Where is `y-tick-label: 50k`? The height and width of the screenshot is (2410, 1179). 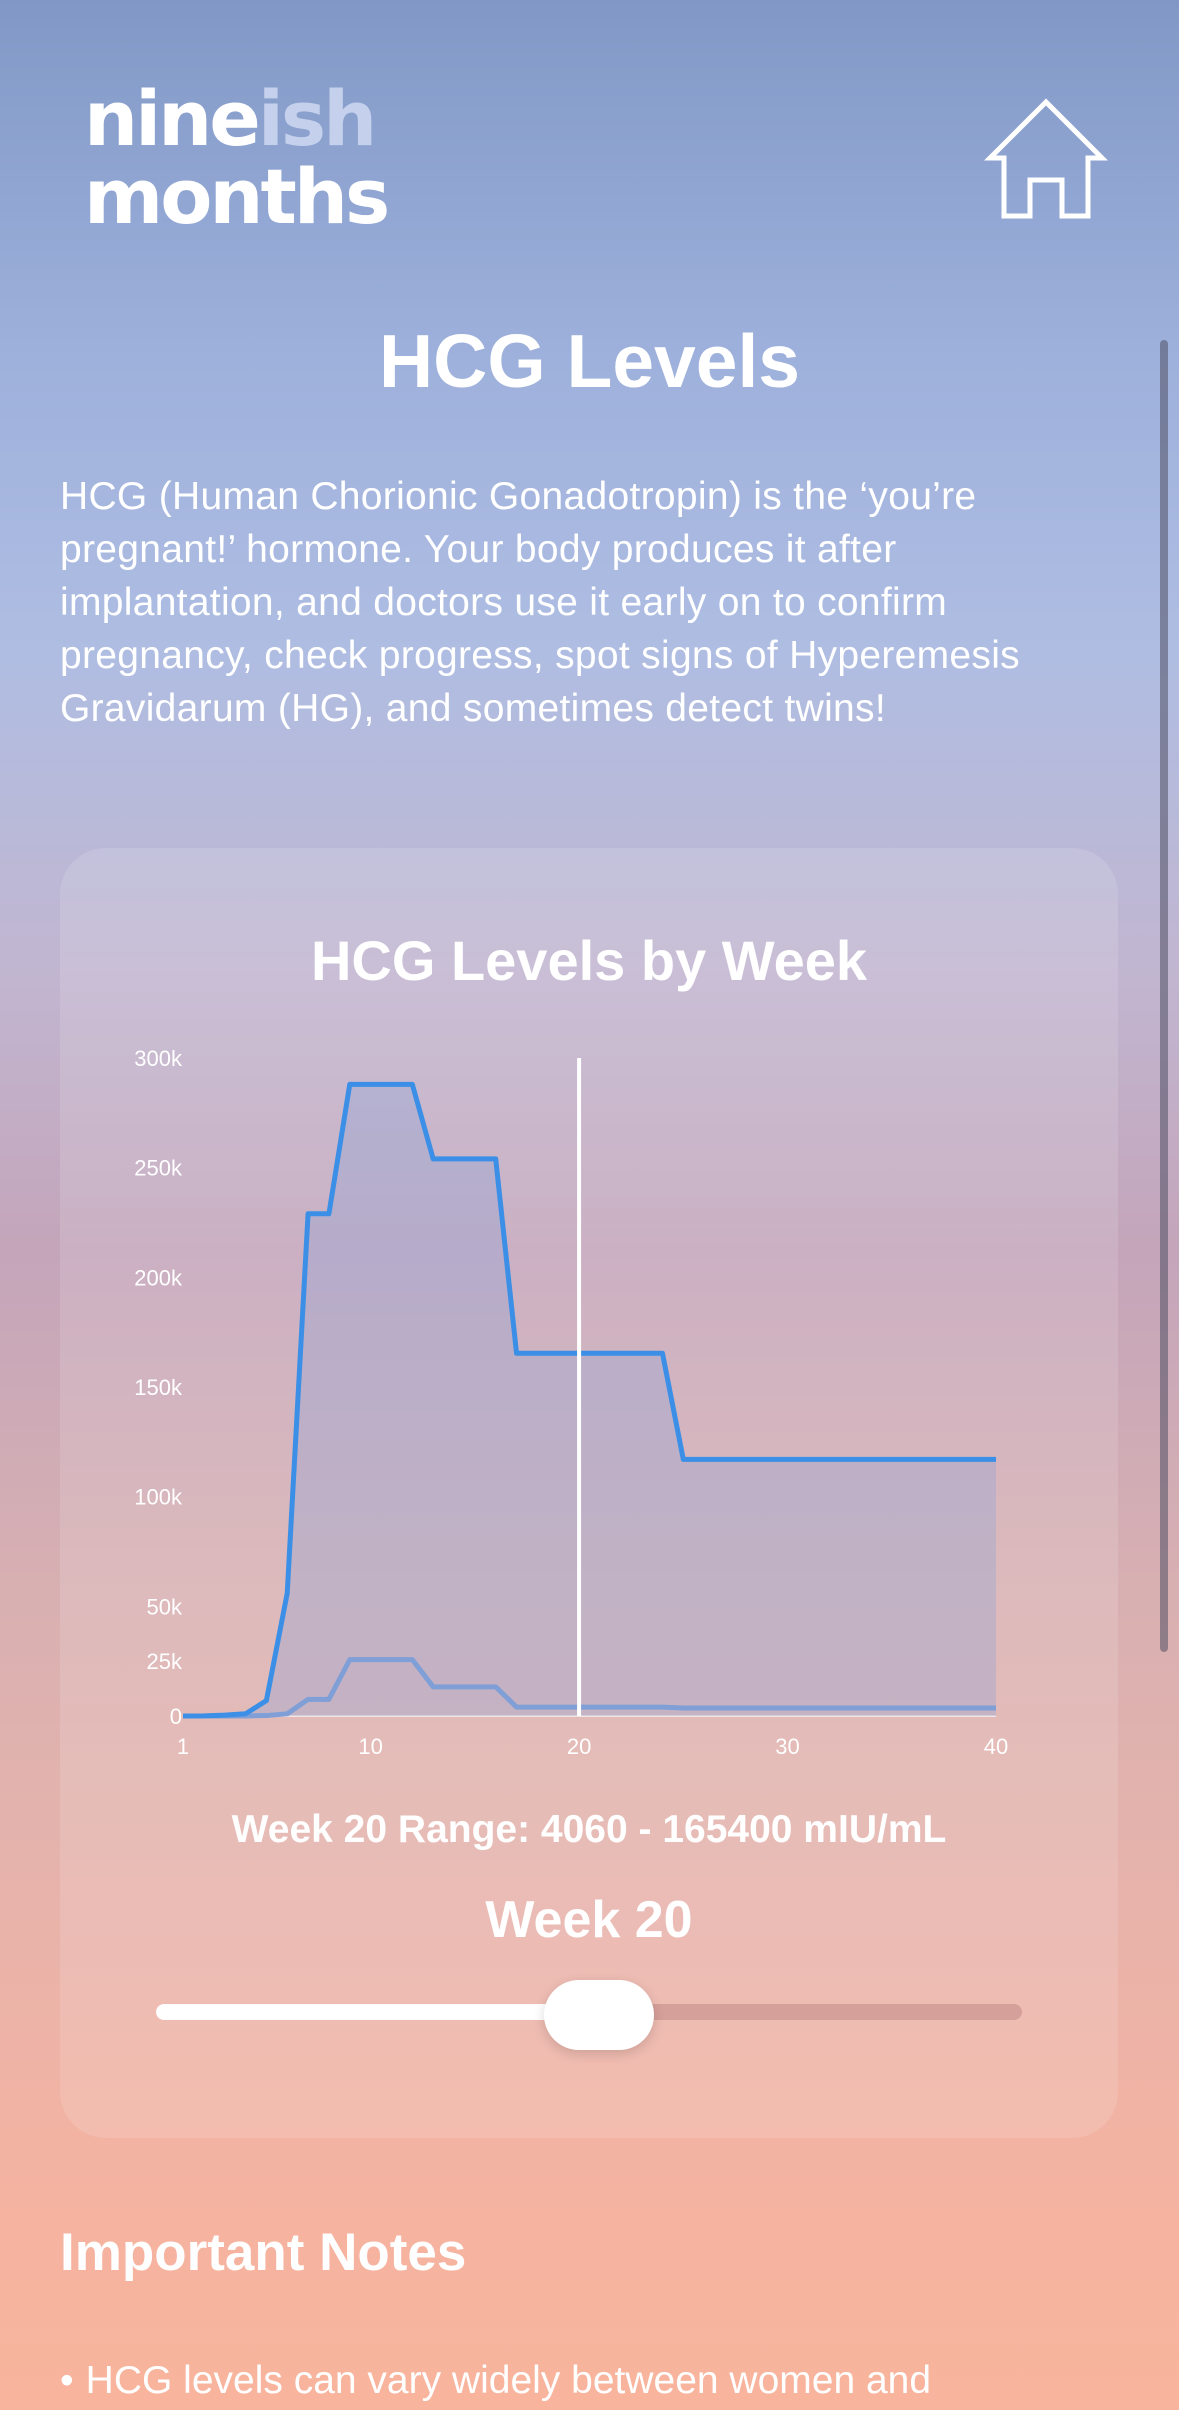
y-tick-label: 50k is located at coordinates (165, 1606).